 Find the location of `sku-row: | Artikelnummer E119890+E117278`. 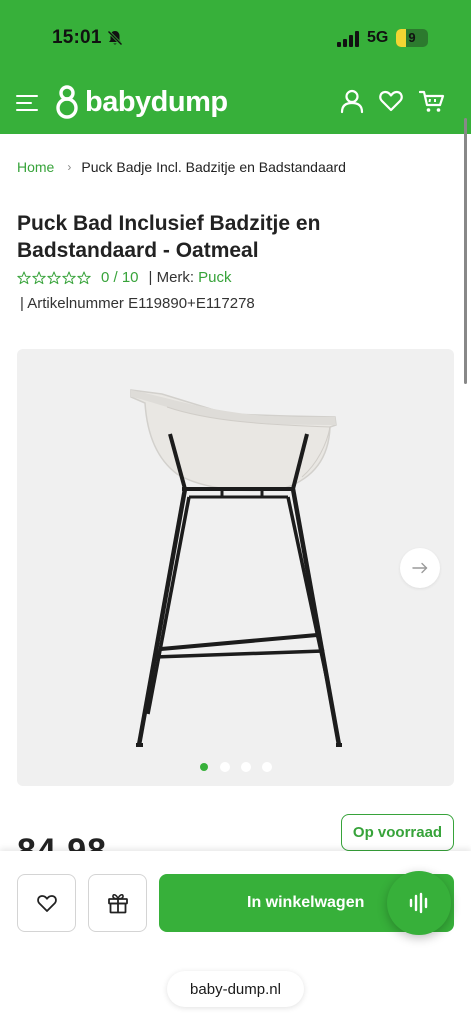

sku-row: | Artikelnummer E119890+E117278 is located at coordinates (137, 303).